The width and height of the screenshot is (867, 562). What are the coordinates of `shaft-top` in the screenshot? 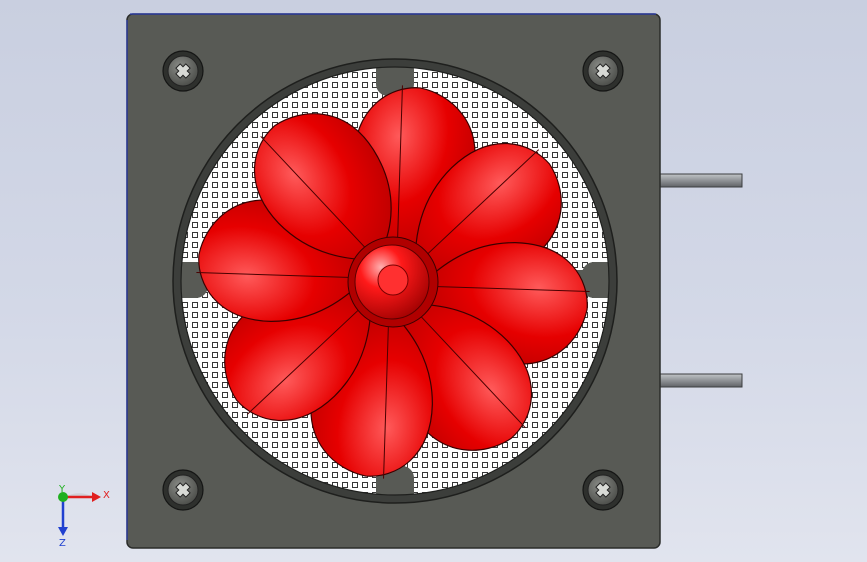 It's located at (700, 180).